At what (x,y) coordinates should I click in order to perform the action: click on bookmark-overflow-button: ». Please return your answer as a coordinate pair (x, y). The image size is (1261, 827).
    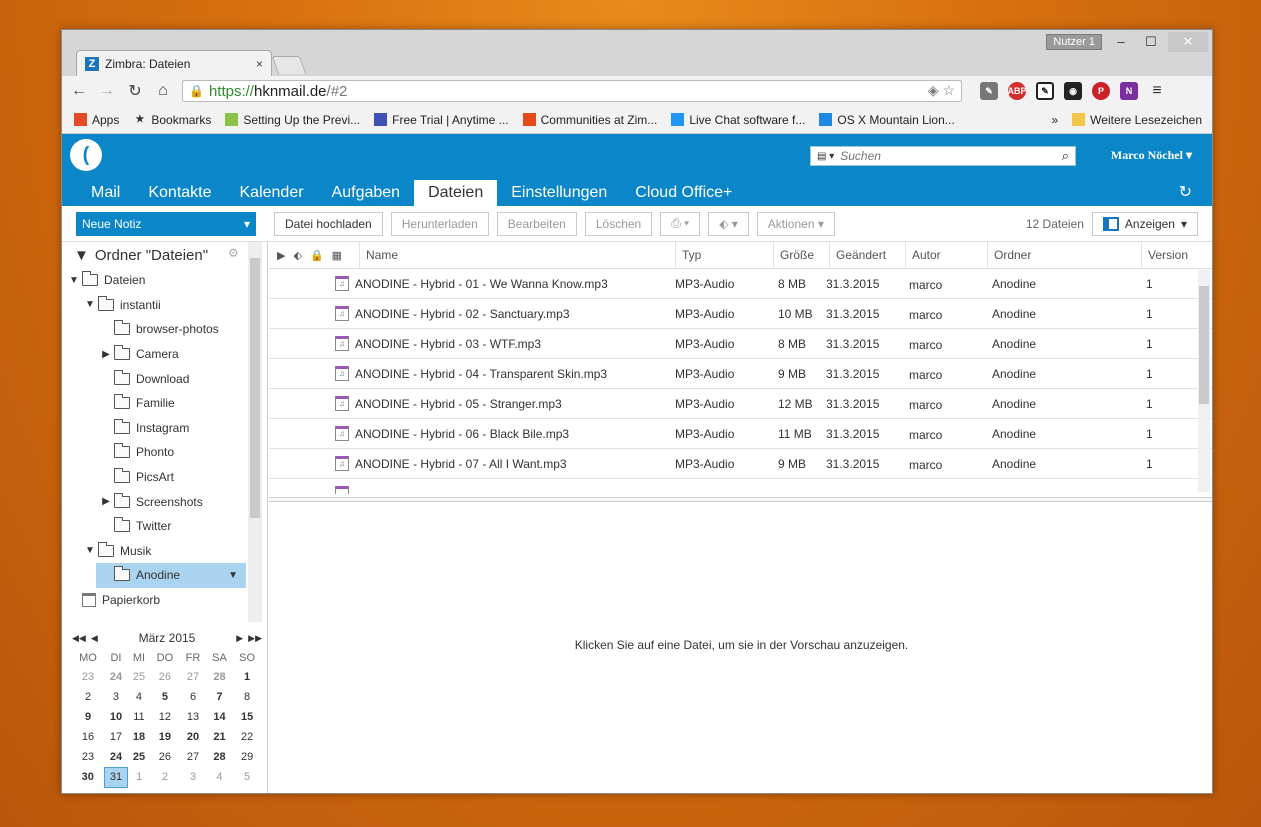
    Looking at the image, I should click on (1054, 120).